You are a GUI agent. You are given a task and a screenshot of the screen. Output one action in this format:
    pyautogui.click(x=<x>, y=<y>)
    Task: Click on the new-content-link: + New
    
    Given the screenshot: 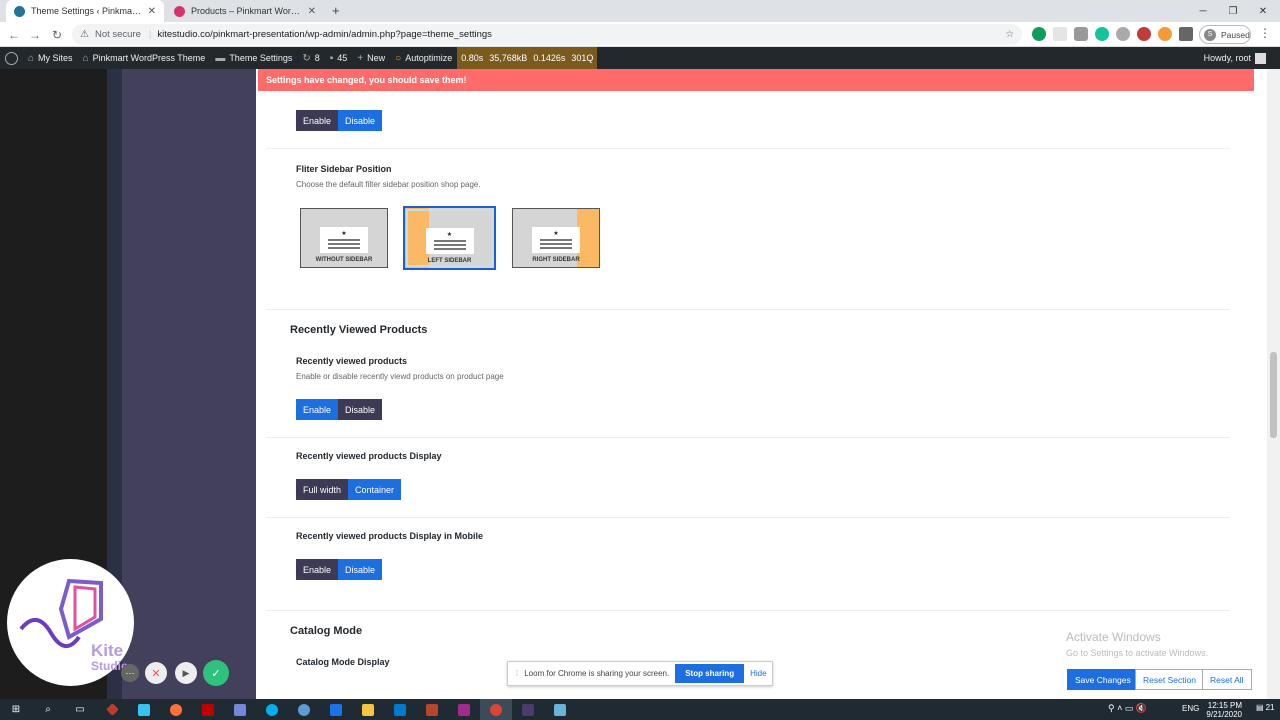 What is the action you would take?
    pyautogui.click(x=371, y=58)
    